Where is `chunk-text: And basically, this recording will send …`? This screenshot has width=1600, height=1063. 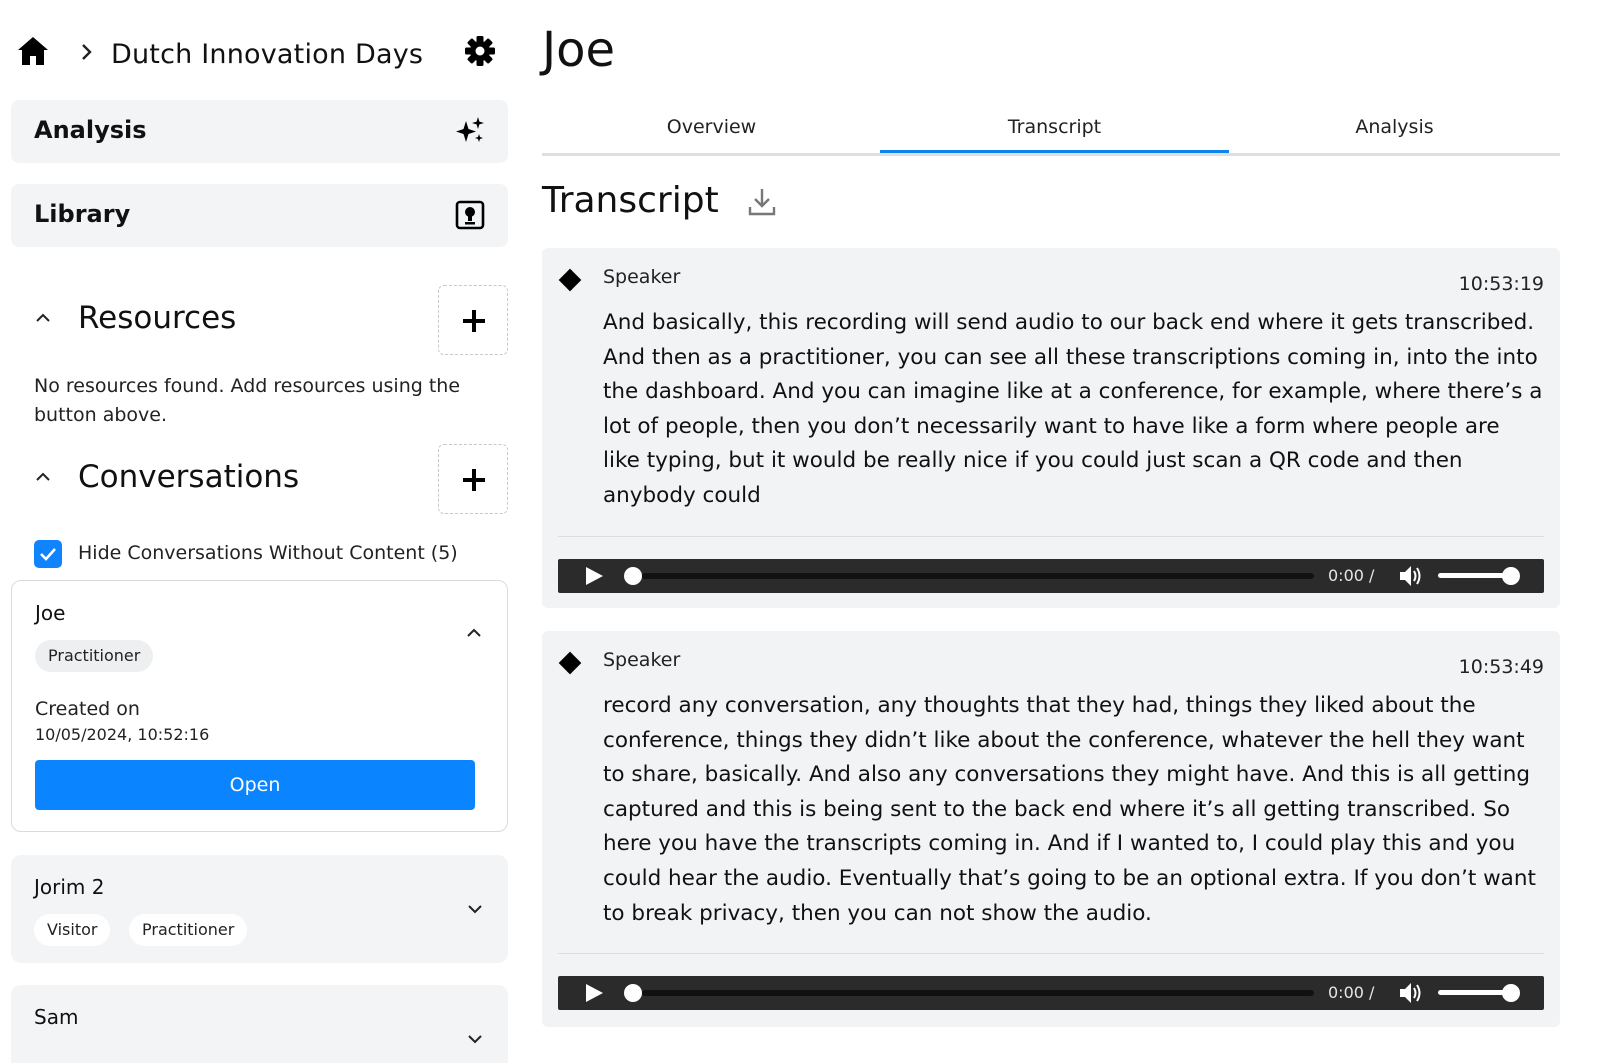
chunk-text: And basically, this recording will send … is located at coordinates (1073, 409).